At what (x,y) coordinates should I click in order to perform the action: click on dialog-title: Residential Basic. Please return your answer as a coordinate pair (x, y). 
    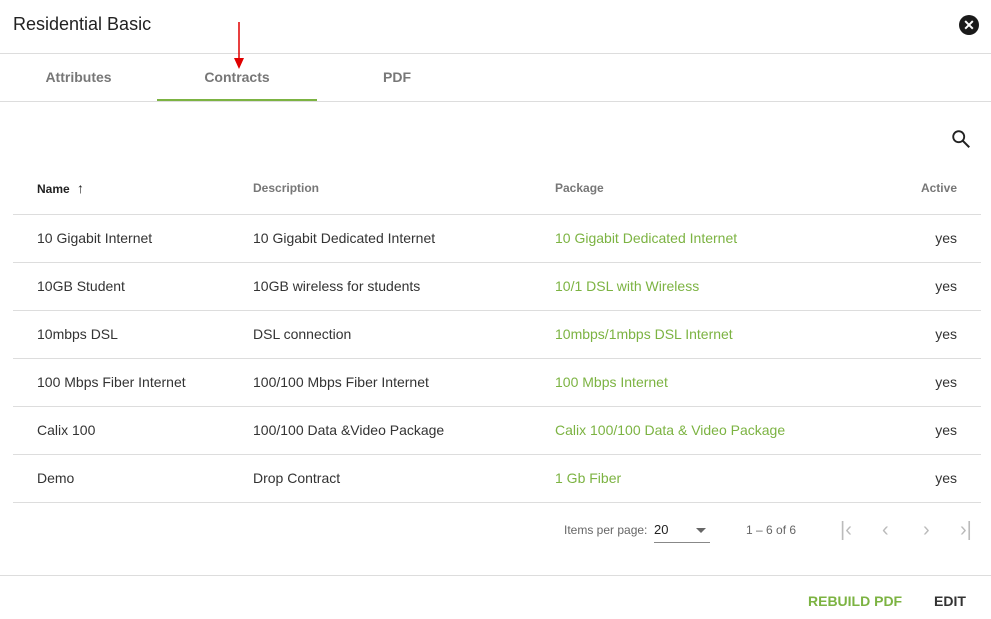
    Looking at the image, I should click on (82, 24).